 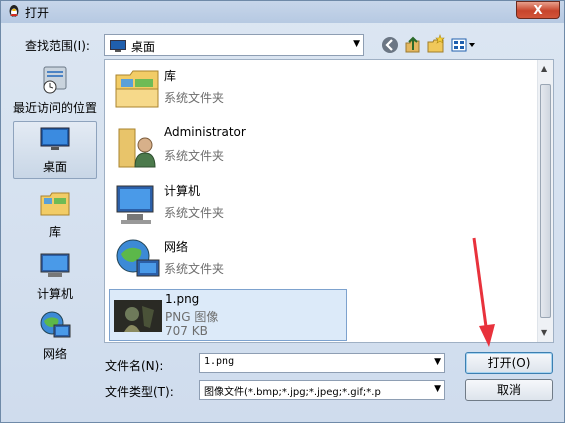 What do you see at coordinates (509, 390) in the screenshot?
I see `cancel-button: 取消` at bounding box center [509, 390].